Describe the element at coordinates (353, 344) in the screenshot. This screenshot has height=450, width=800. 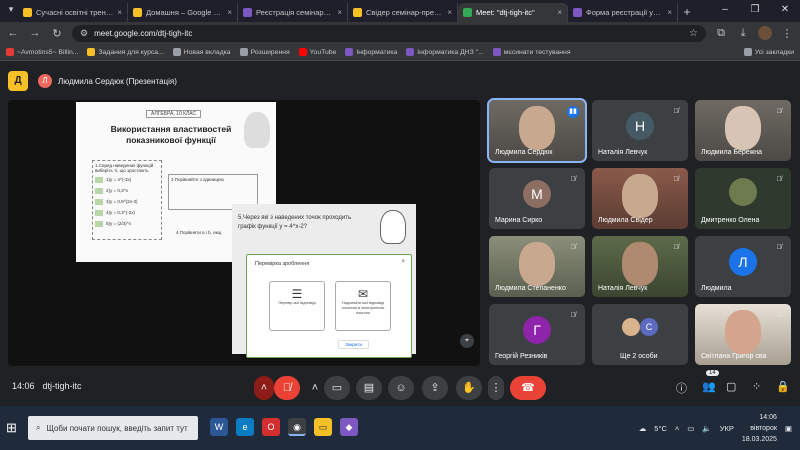
I see `dialog-close-button: Закрити` at that location.